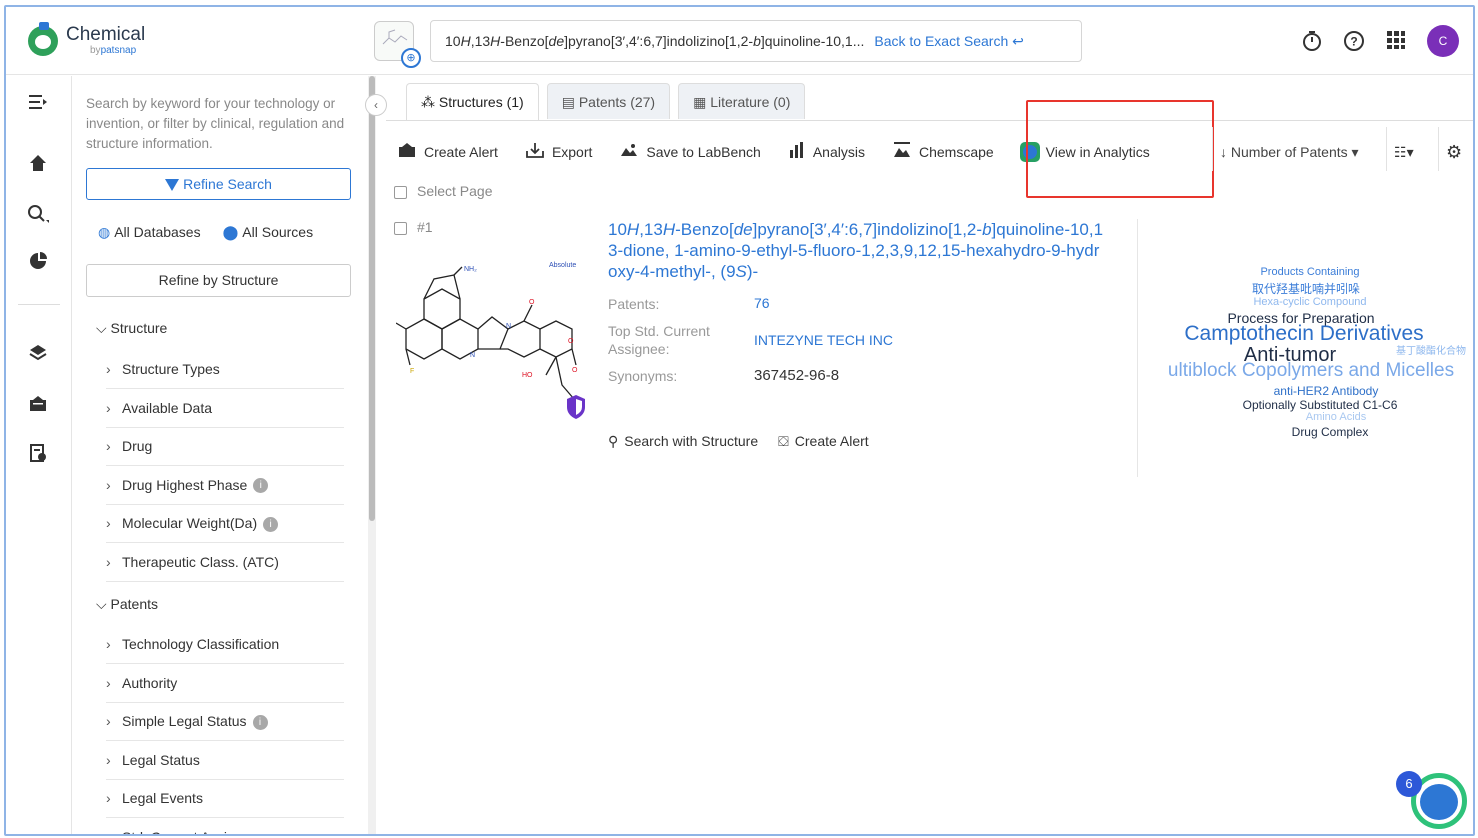 The image size is (1478, 838). Describe the element at coordinates (576, 407) in the screenshot. I see `shield-icon` at that location.